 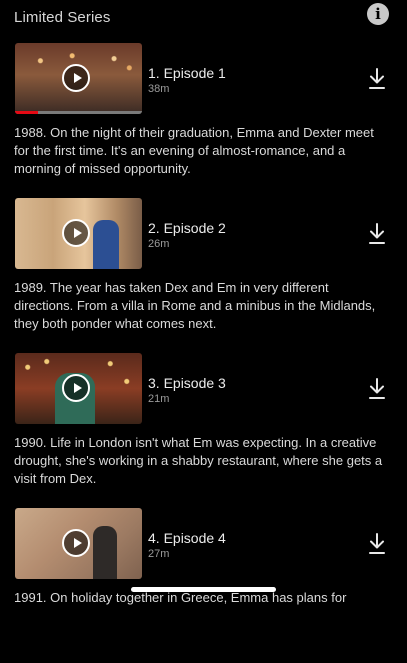 What do you see at coordinates (187, 538) in the screenshot?
I see `episode-title: 4. Episode 4` at bounding box center [187, 538].